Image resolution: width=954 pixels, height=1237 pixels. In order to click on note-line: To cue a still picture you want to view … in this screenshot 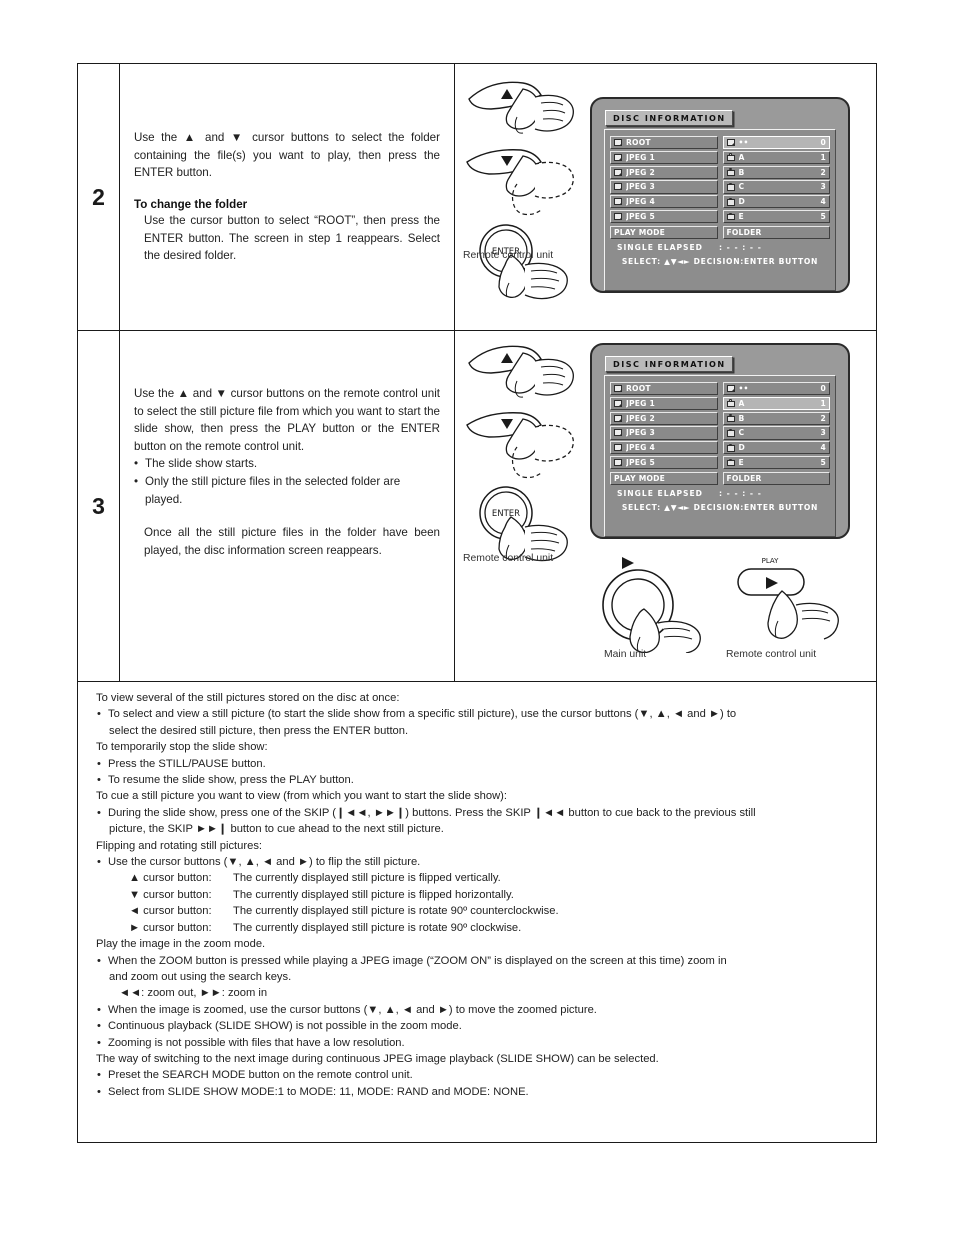, I will do `click(302, 796)`.